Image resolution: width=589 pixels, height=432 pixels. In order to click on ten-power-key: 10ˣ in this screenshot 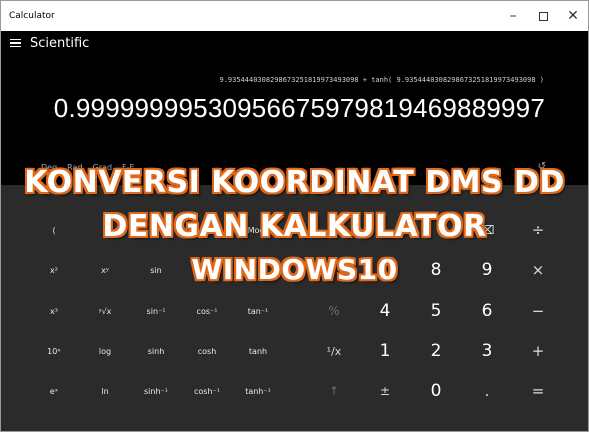, I will do `click(54, 351)`.